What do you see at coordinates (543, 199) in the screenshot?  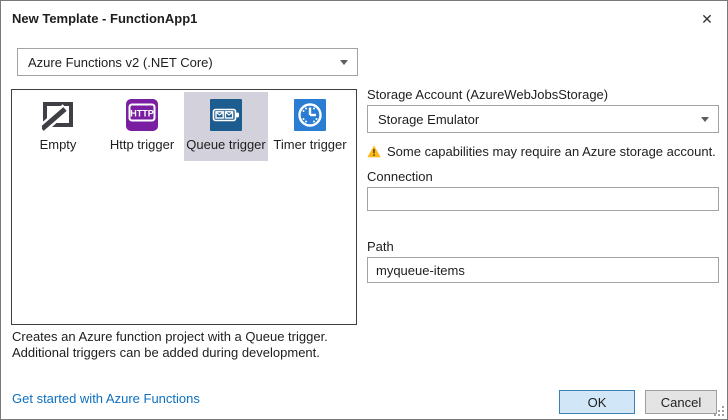 I see `connection-input` at bounding box center [543, 199].